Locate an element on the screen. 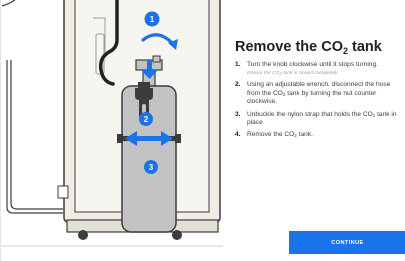 This screenshot has height=261, width=405. page-title: Remove the CO2 tank is located at coordinates (308, 47).